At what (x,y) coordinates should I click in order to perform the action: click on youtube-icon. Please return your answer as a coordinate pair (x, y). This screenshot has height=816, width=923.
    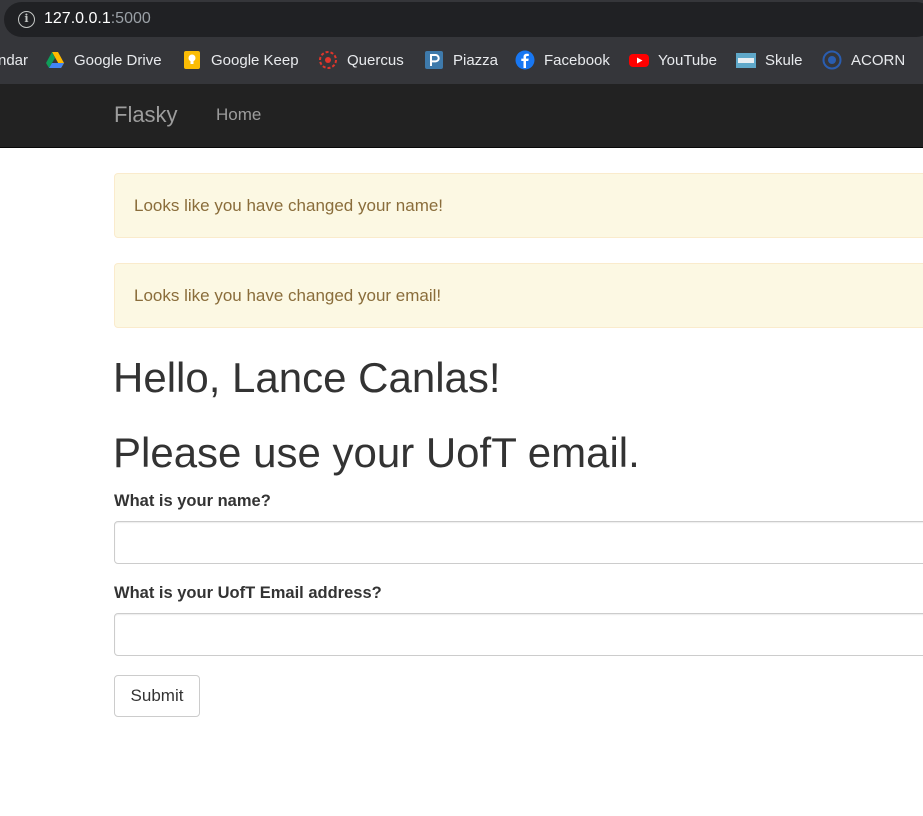
    Looking at the image, I should click on (639, 60).